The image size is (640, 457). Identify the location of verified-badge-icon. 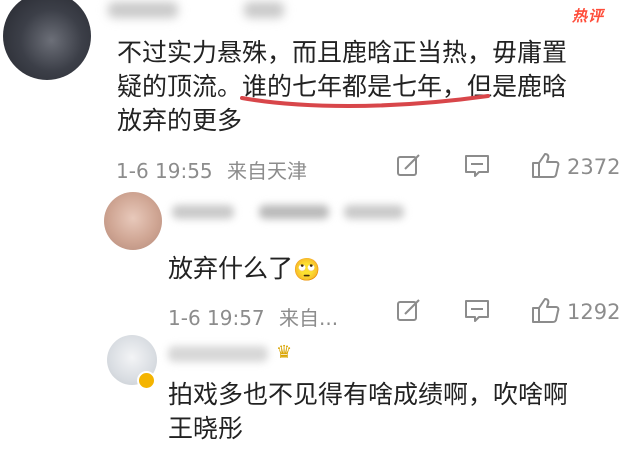
(146, 380).